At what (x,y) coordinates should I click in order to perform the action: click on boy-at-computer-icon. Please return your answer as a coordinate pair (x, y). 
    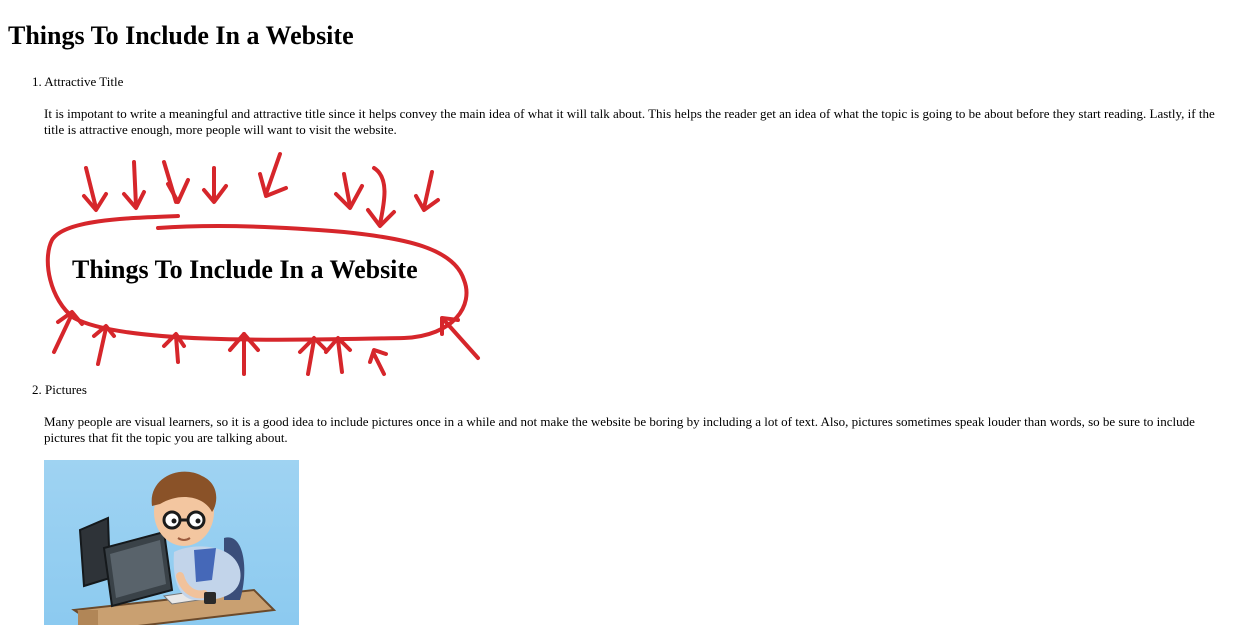
    Looking at the image, I should click on (174, 548).